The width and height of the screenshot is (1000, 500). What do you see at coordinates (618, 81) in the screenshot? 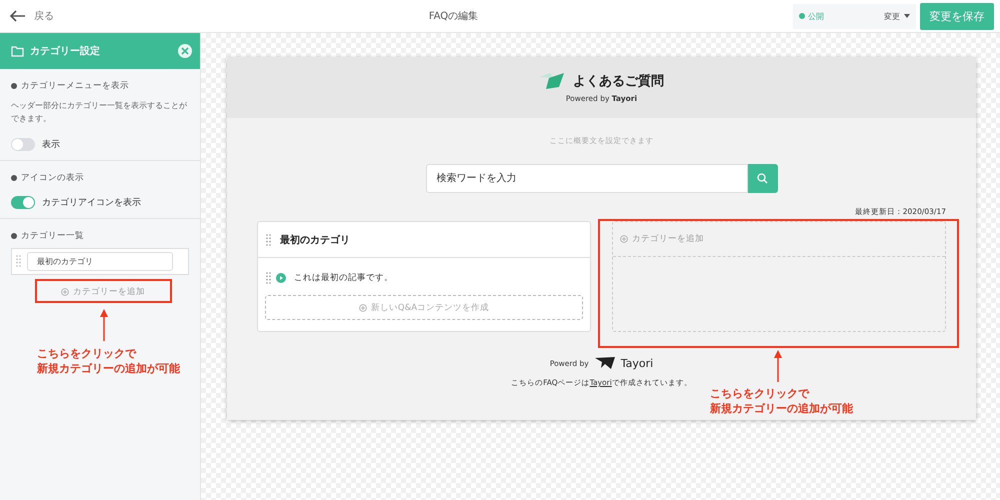
I see `faq-title: よくあるご質問` at bounding box center [618, 81].